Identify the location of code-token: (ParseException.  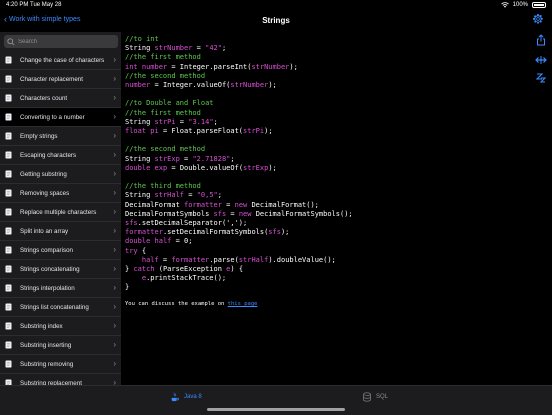
(190, 269).